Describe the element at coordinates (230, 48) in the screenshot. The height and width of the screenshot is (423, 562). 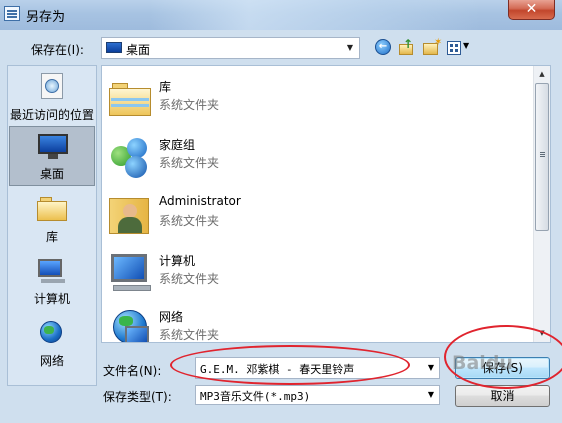
I see `save-in-dropdown: 桌面 ▼` at that location.